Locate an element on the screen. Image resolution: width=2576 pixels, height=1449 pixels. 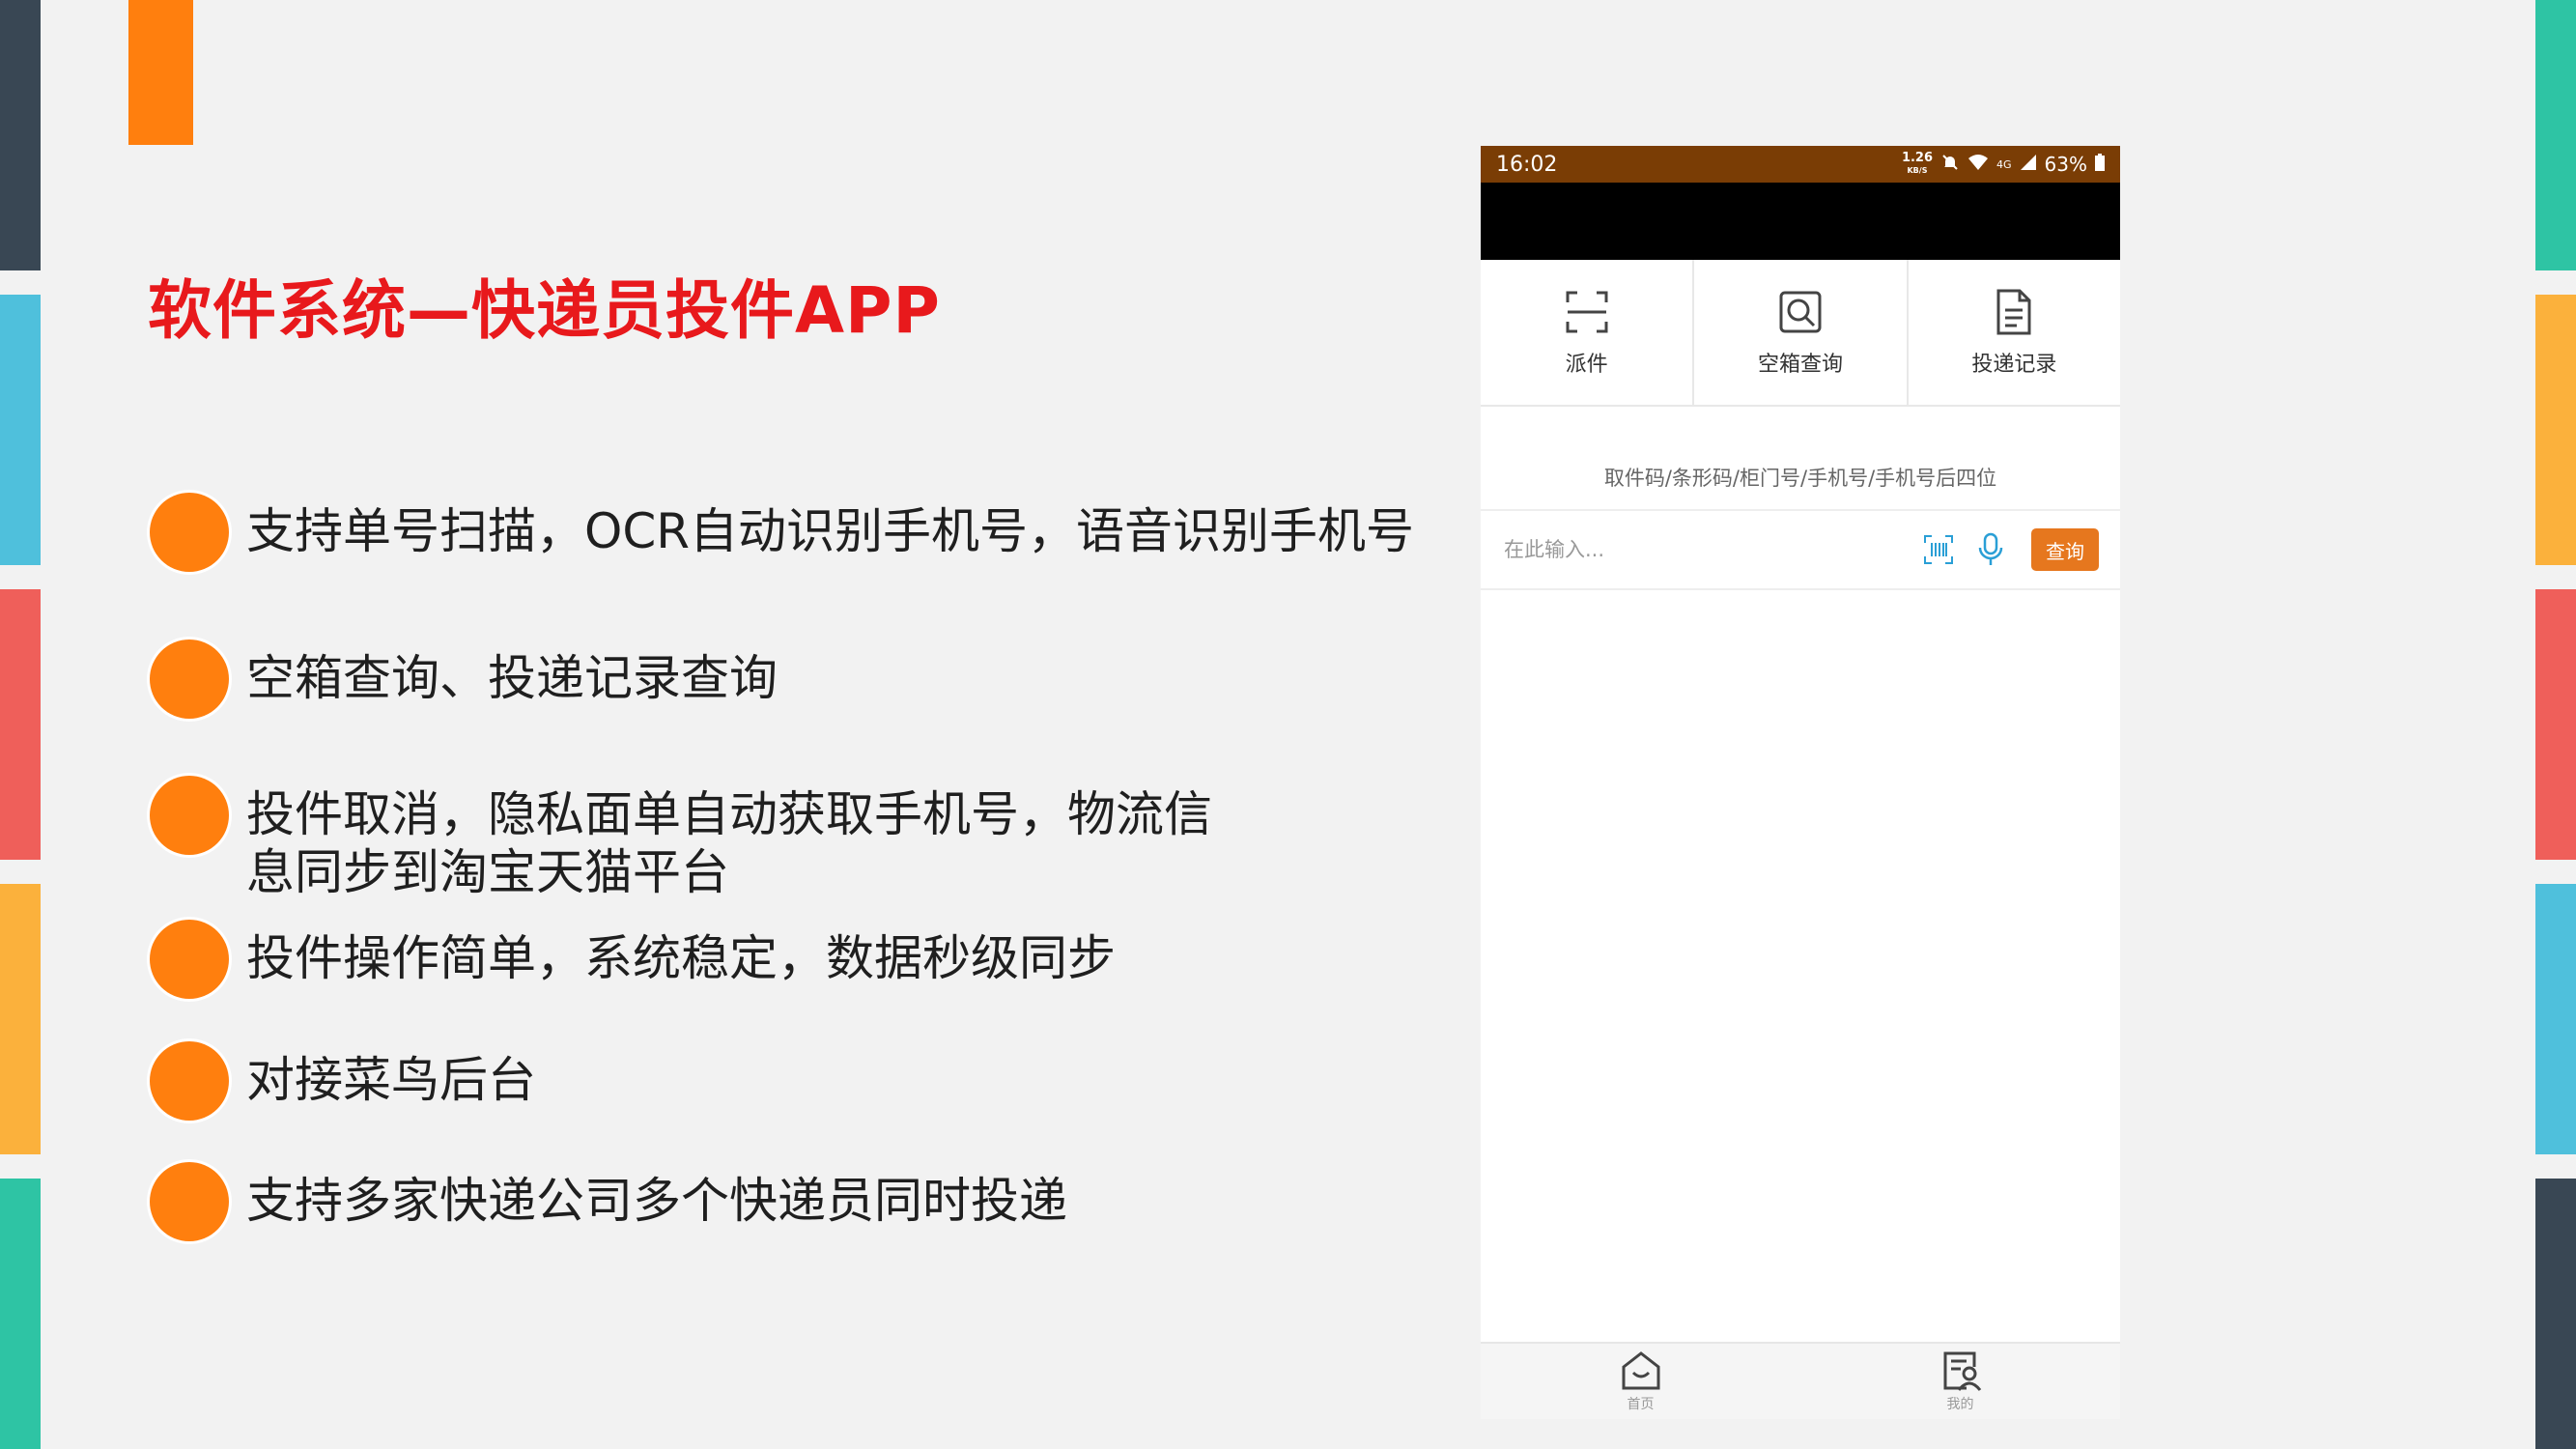
right-stripe-yellow is located at coordinates (2555, 430).